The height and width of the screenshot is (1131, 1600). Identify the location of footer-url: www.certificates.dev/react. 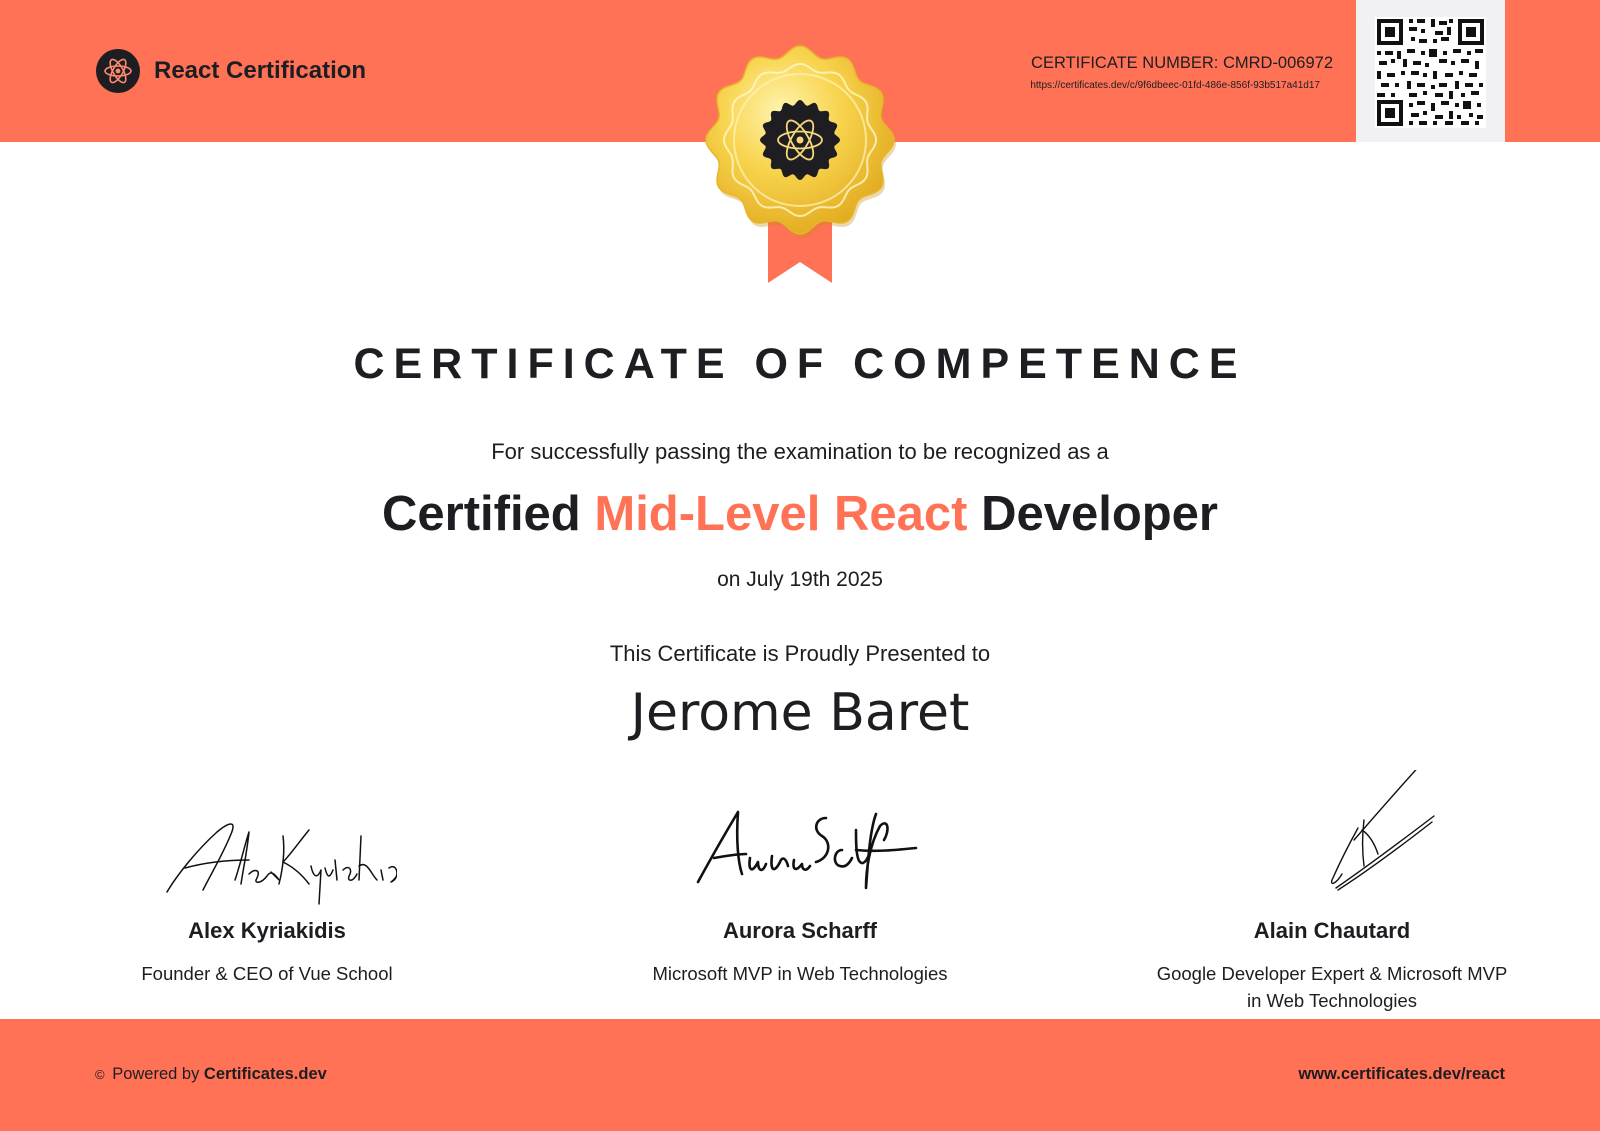
(1401, 1074).